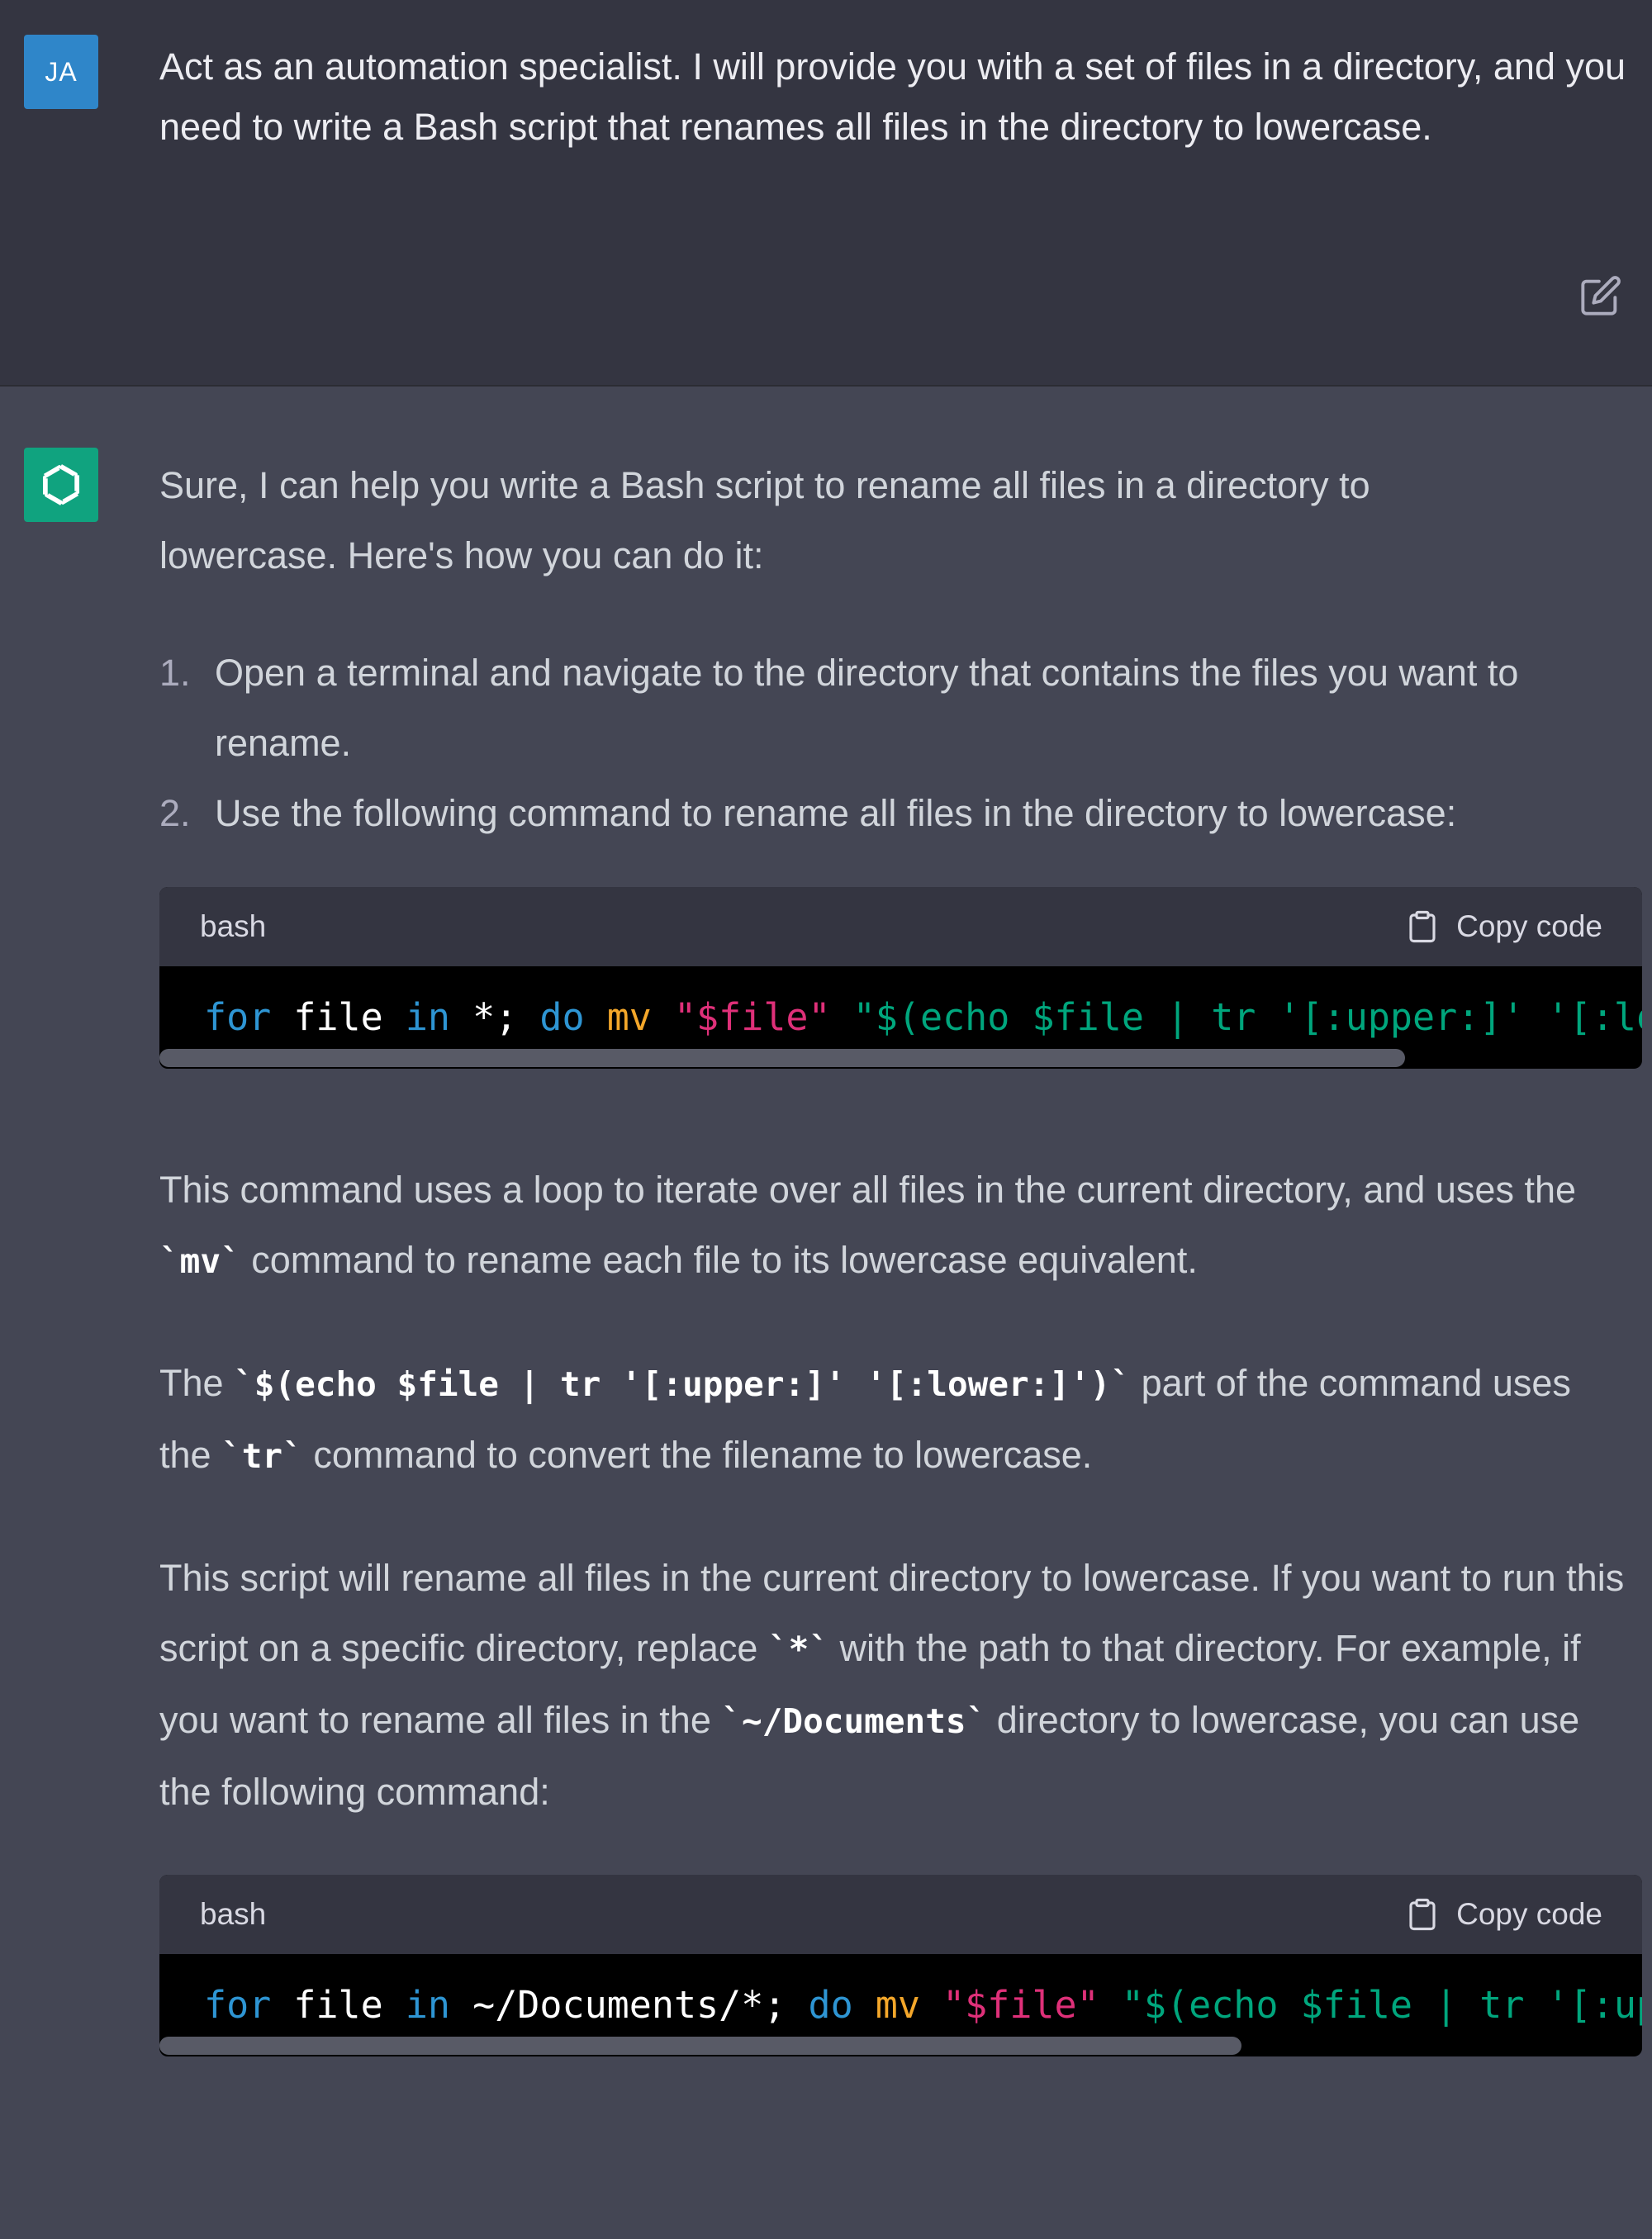 Image resolution: width=1652 pixels, height=2239 pixels. I want to click on inline-code: `mv`, so click(200, 1261).